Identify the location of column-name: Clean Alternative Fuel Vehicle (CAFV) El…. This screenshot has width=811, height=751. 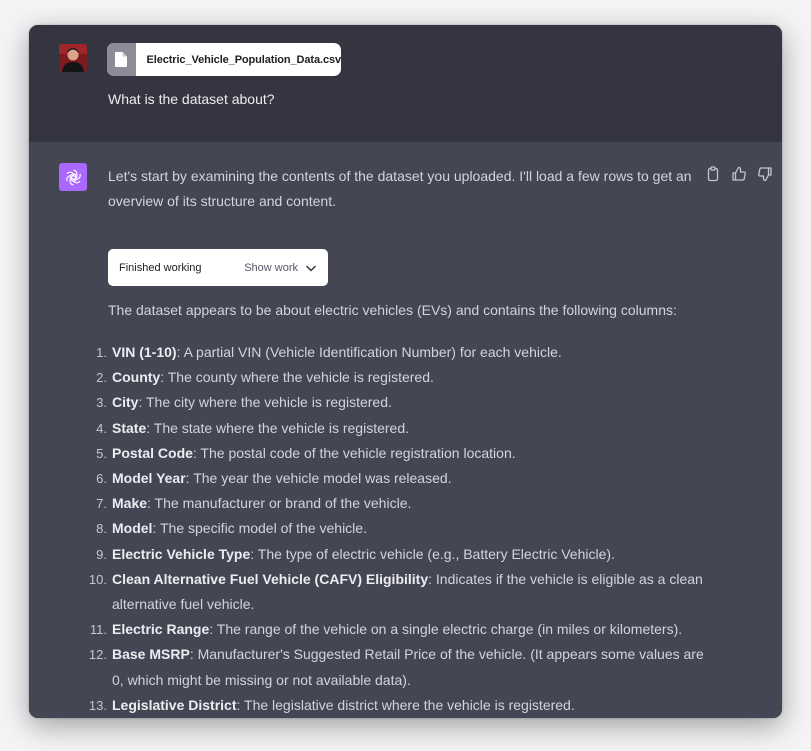
(270, 578).